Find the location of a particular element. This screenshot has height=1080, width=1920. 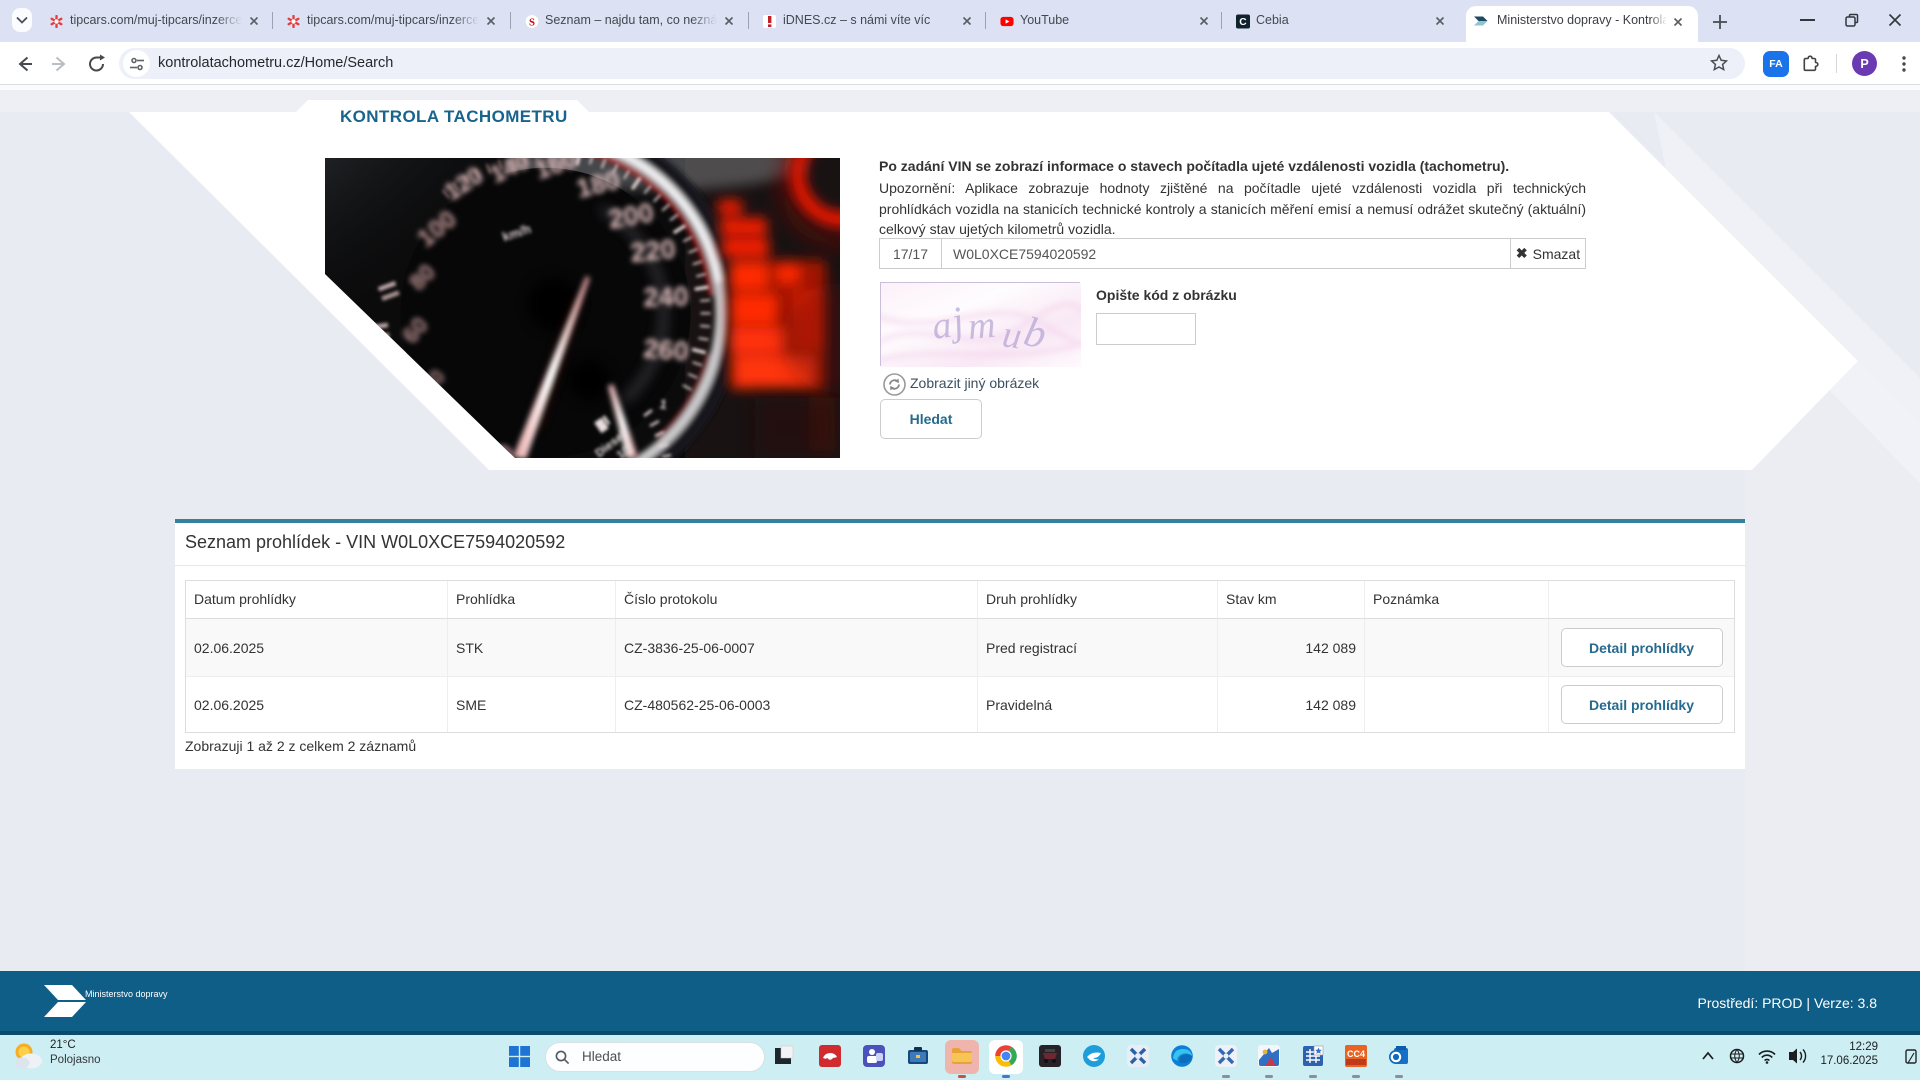

svg-text: 260 is located at coordinates (665, 349).